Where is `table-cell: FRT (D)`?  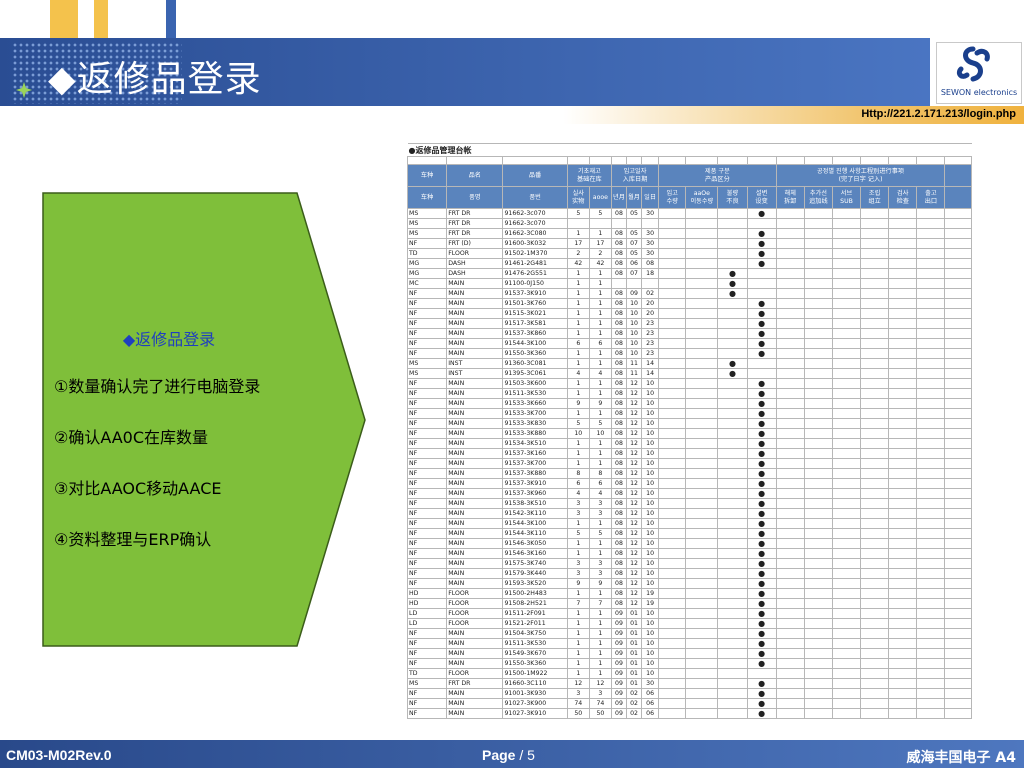
table-cell: FRT (D) is located at coordinates (475, 243).